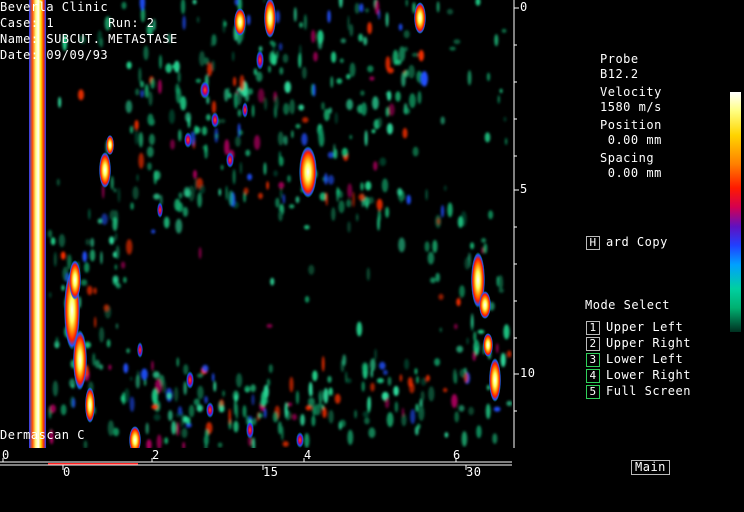 This screenshot has width=744, height=512. What do you see at coordinates (77, 23) in the screenshot?
I see `case-run-line: Case: 1 Run: 2` at bounding box center [77, 23].